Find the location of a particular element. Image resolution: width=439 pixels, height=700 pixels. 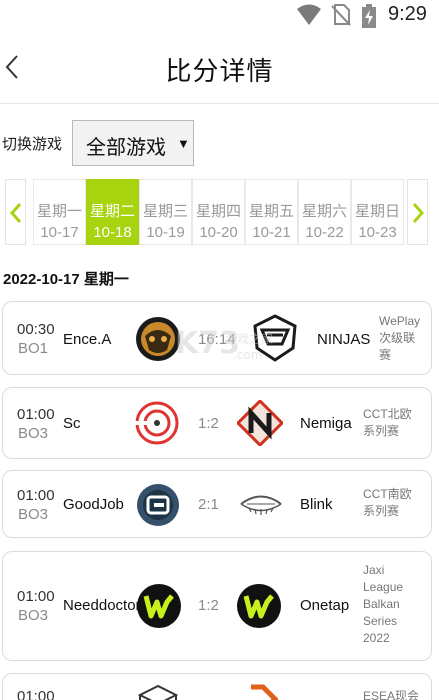

league-line: Jaxi is located at coordinates (374, 570).